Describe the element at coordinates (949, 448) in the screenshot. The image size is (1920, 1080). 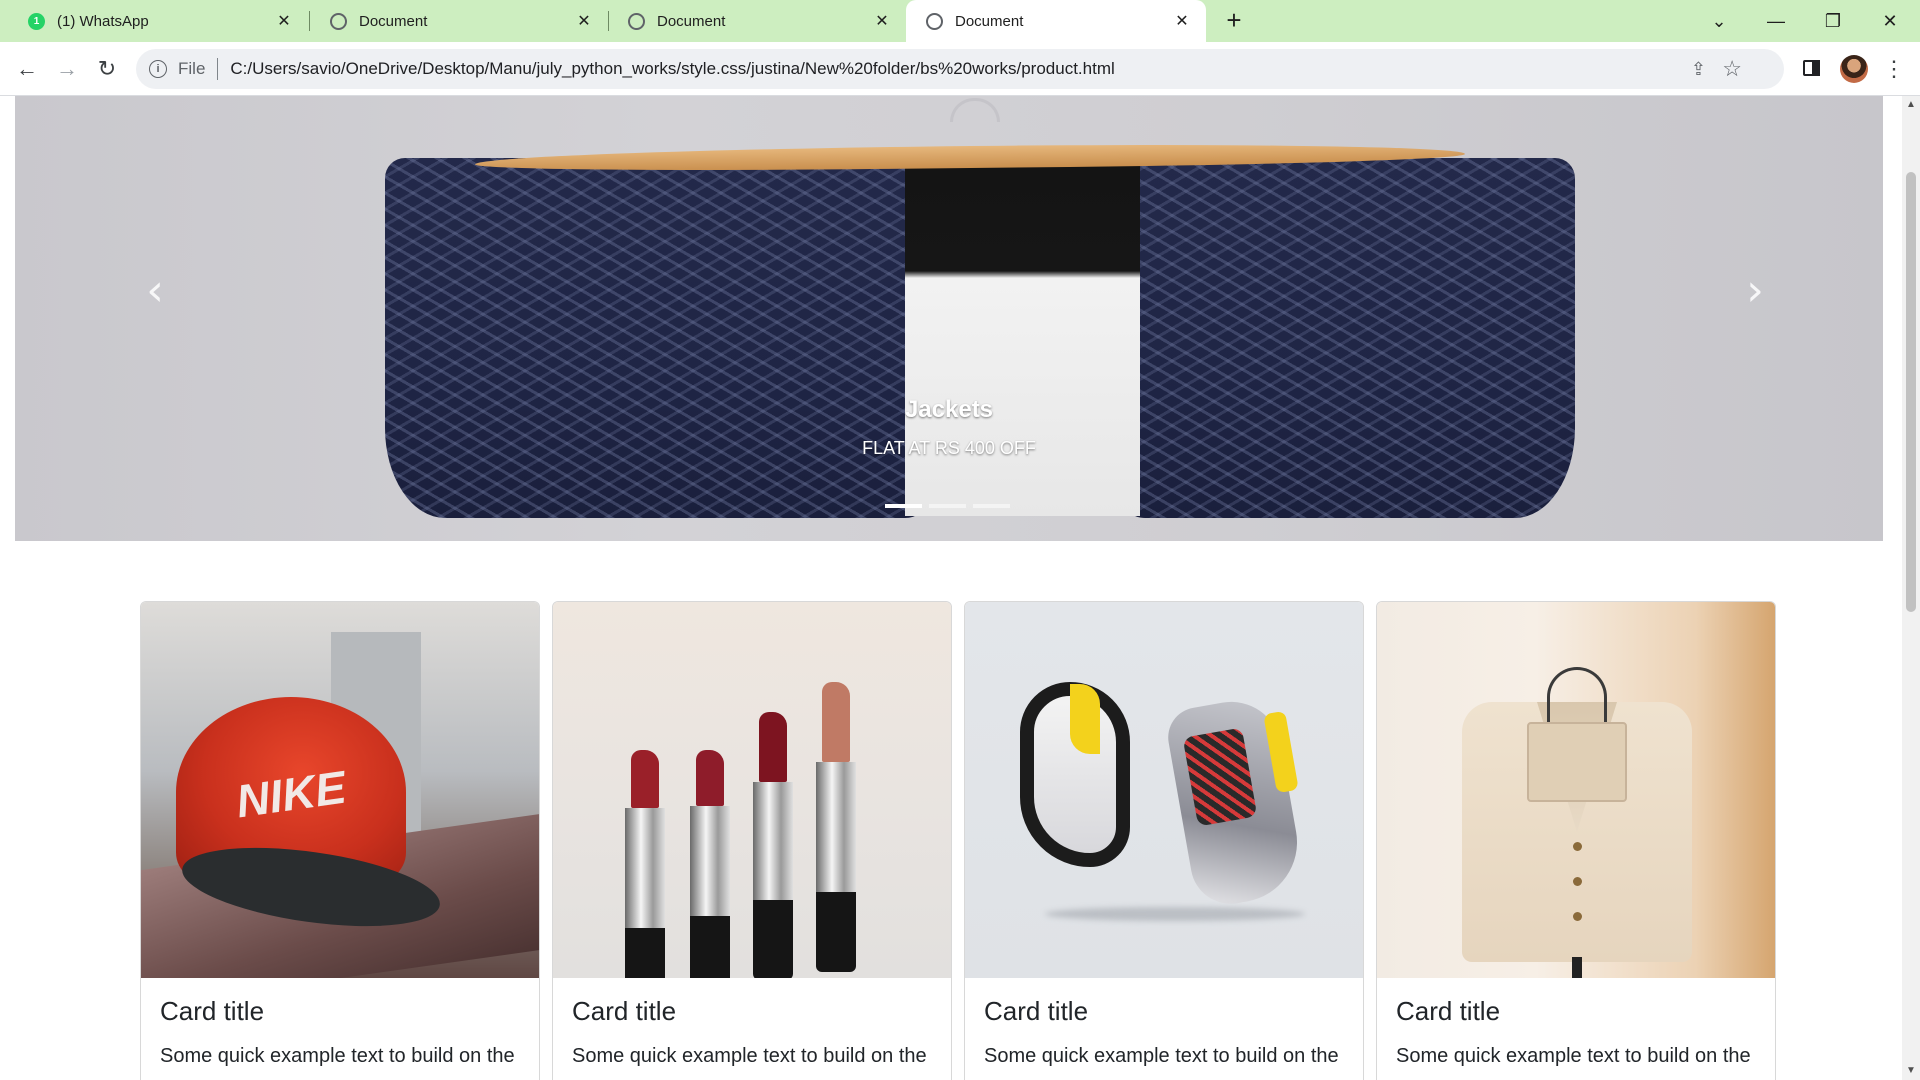
I see `caption-text: FLAT AT RS 400 OFF` at that location.